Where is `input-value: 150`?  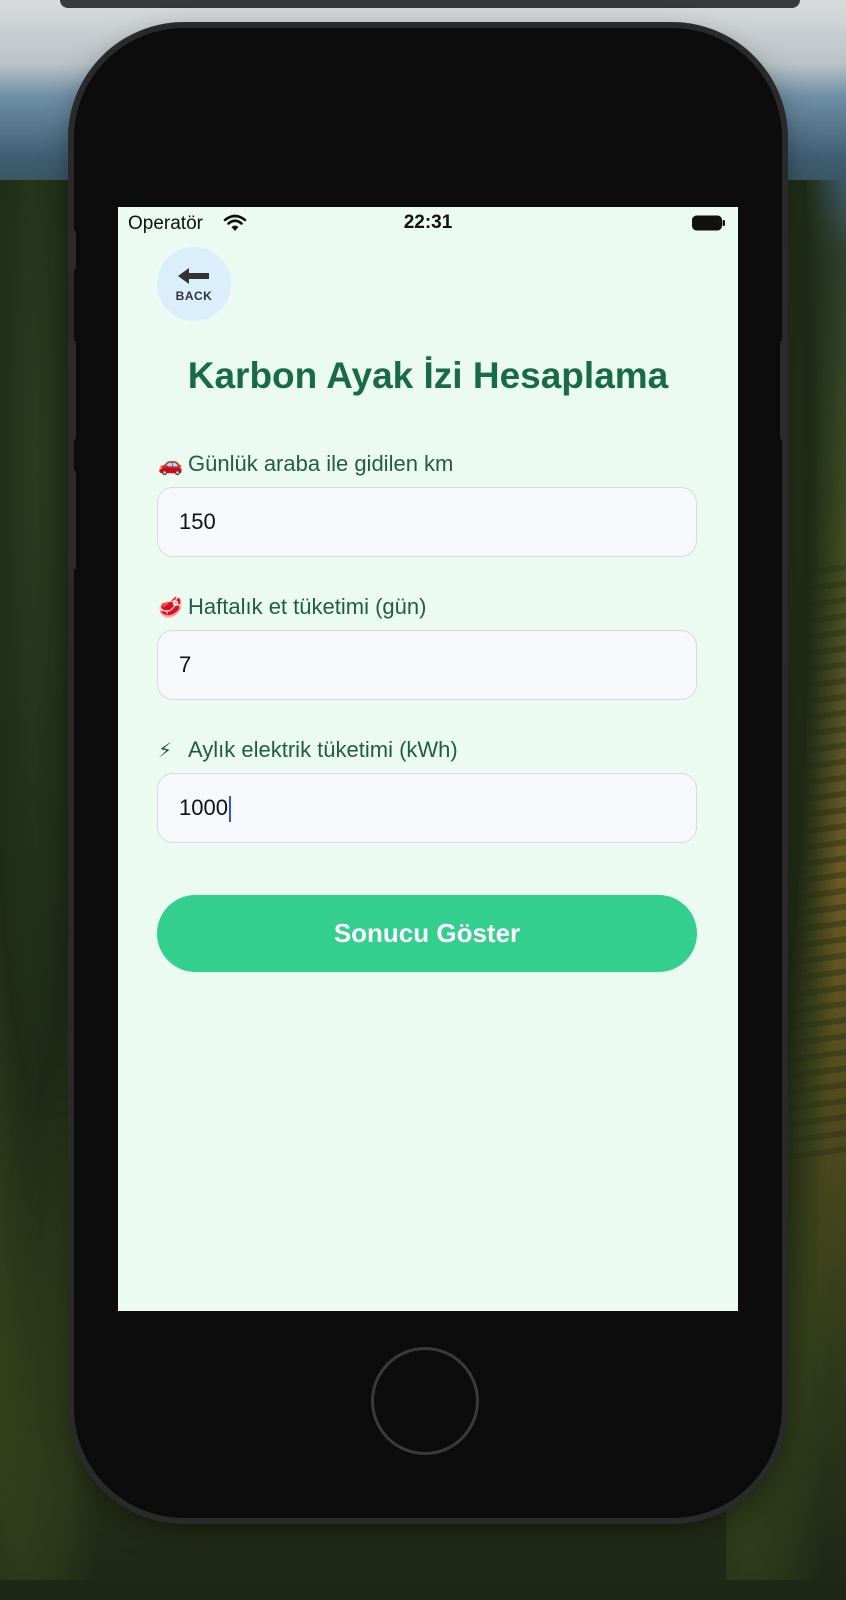
input-value: 150 is located at coordinates (197, 521).